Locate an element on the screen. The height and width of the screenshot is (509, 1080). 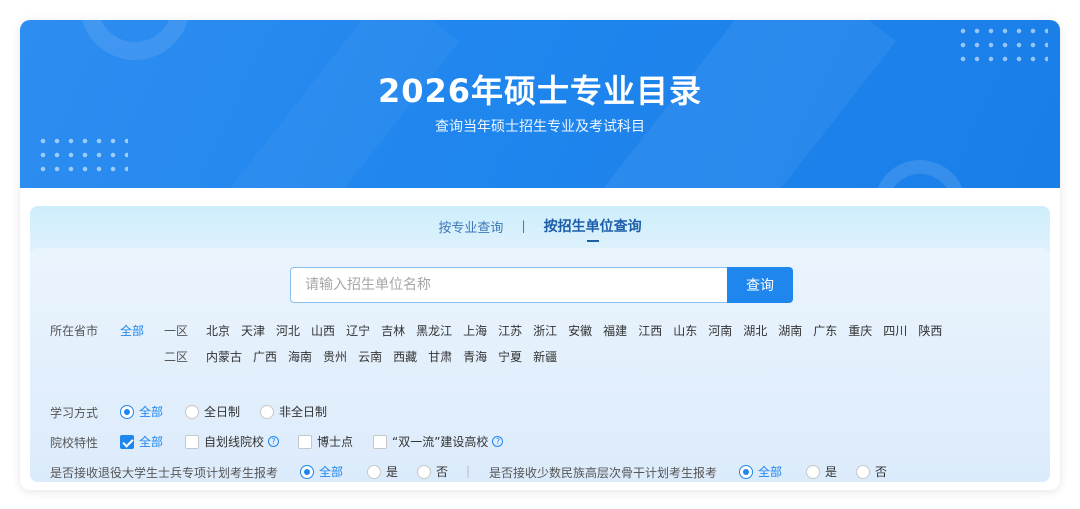
institution-search-input is located at coordinates (509, 285).